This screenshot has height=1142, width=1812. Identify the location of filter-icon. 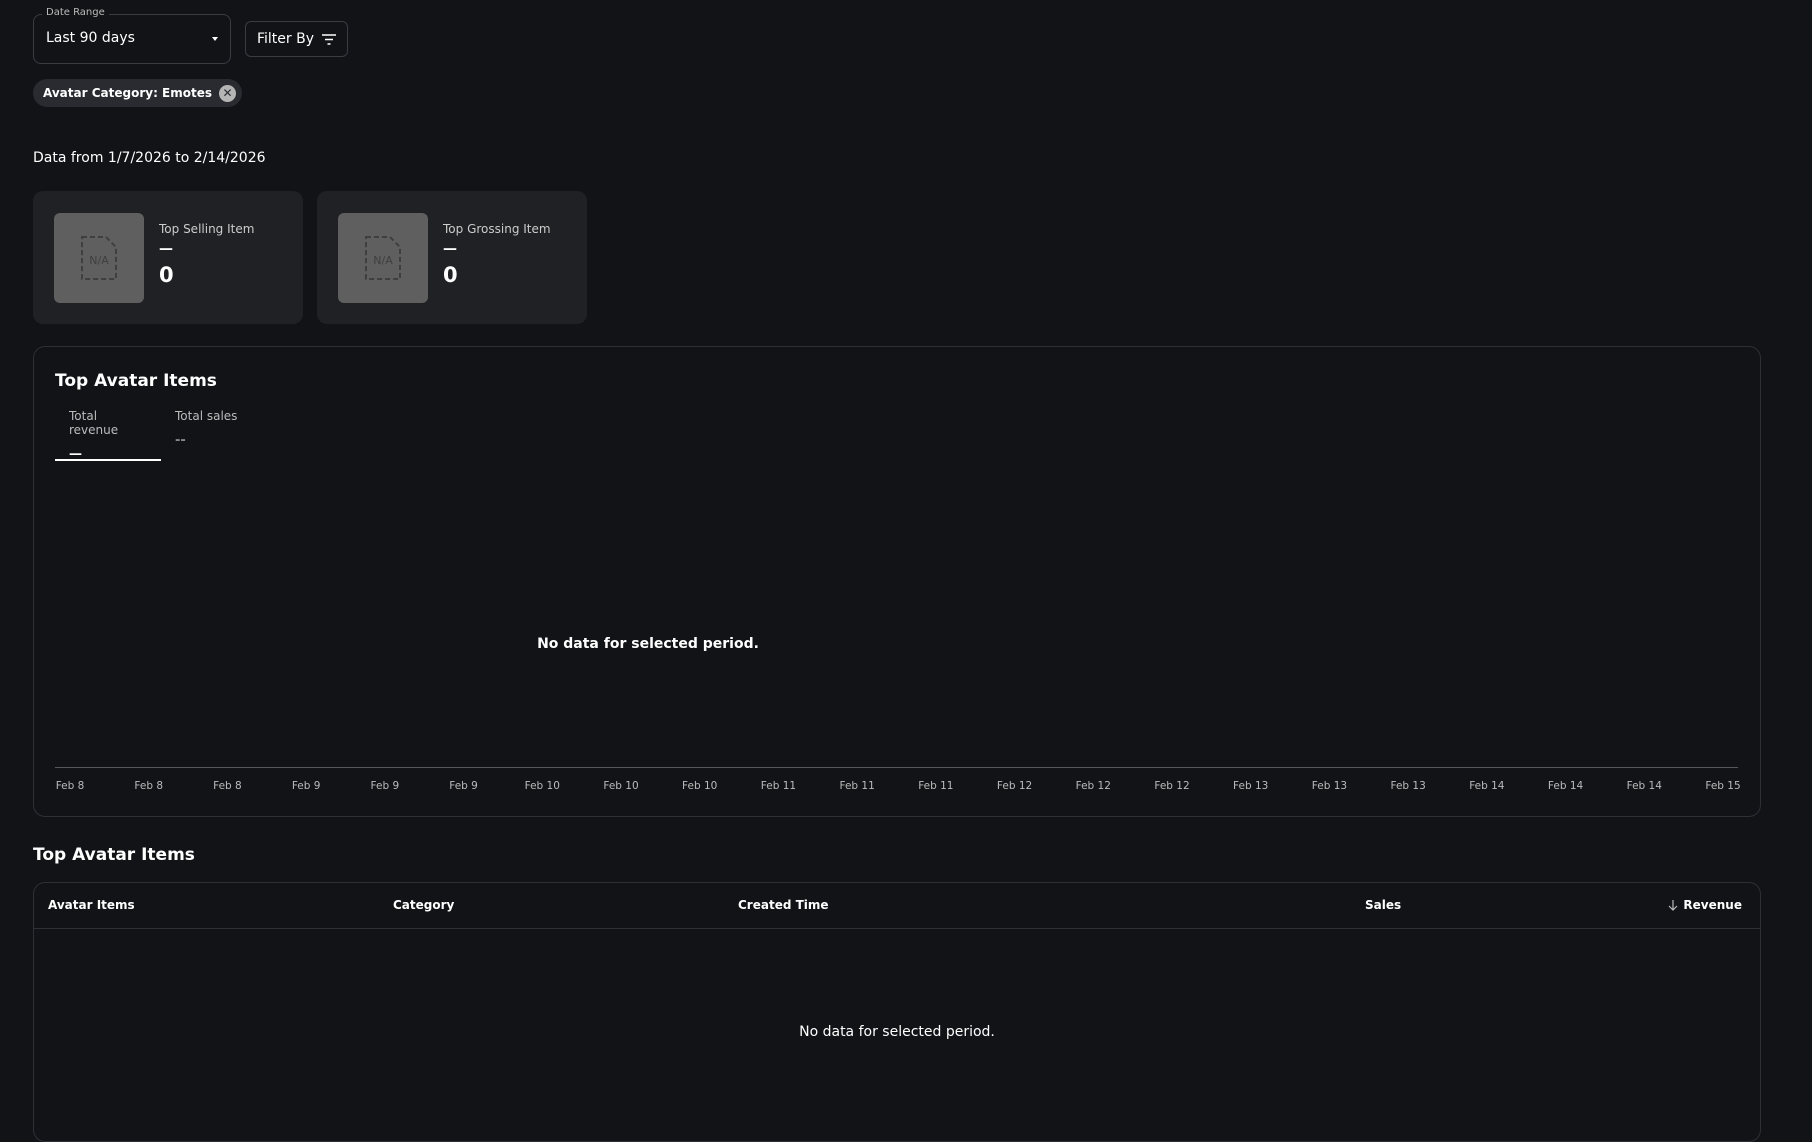
(329, 39).